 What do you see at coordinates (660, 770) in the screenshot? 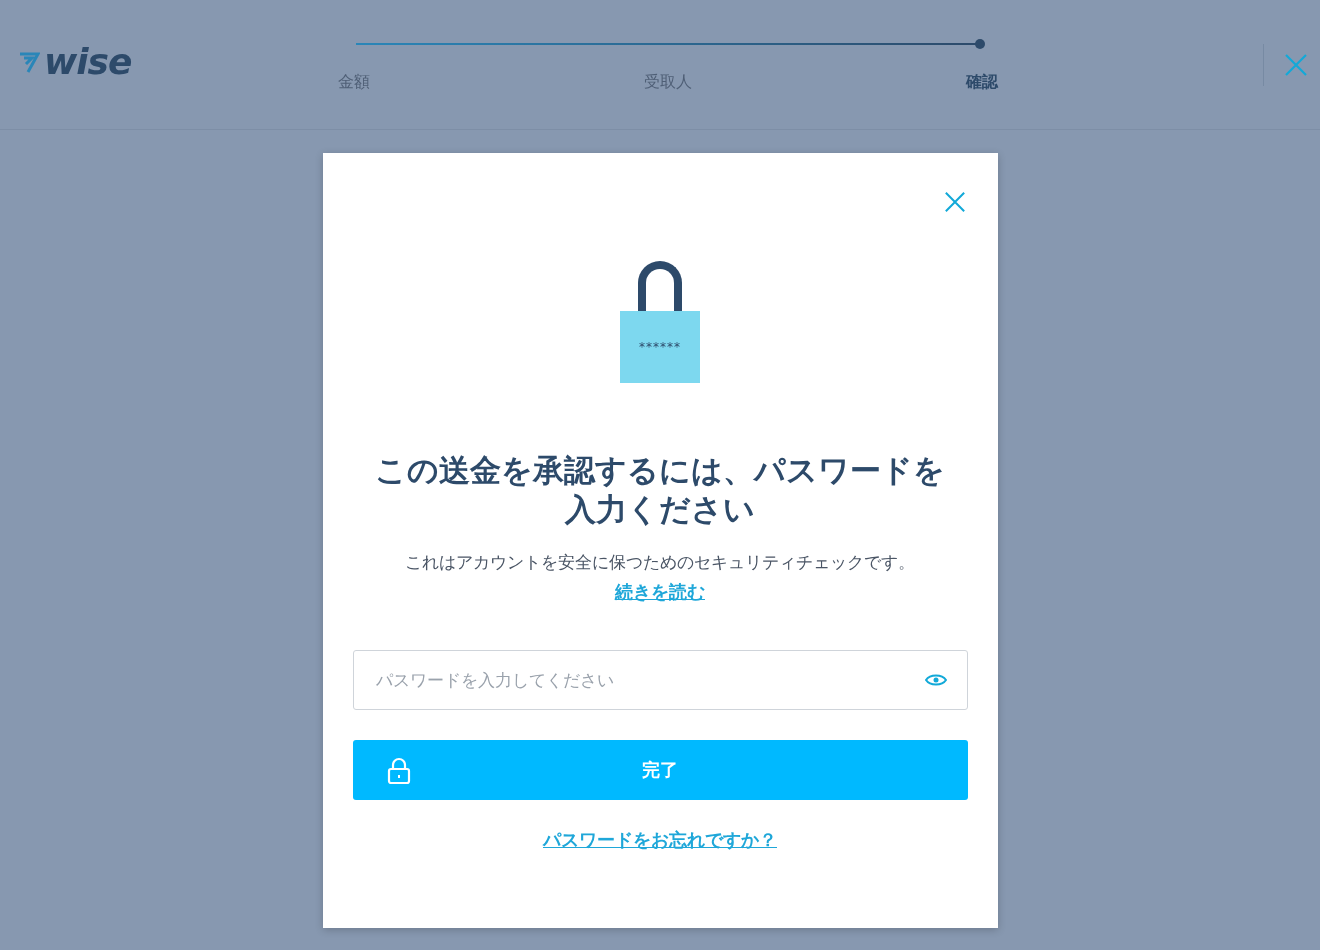
I see `submit-button: 完了` at bounding box center [660, 770].